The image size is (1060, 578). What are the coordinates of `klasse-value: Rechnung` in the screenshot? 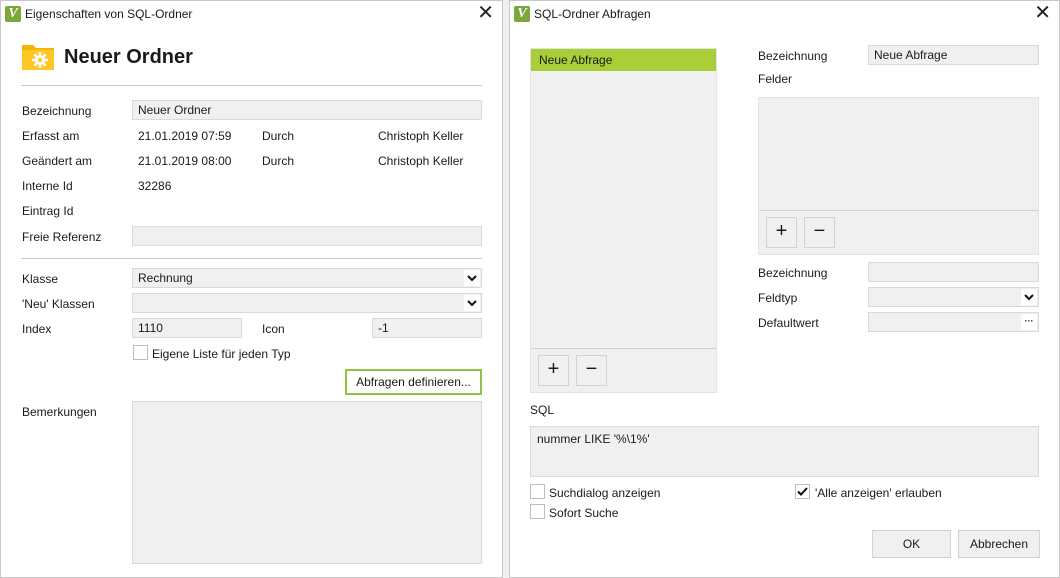 It's located at (165, 278).